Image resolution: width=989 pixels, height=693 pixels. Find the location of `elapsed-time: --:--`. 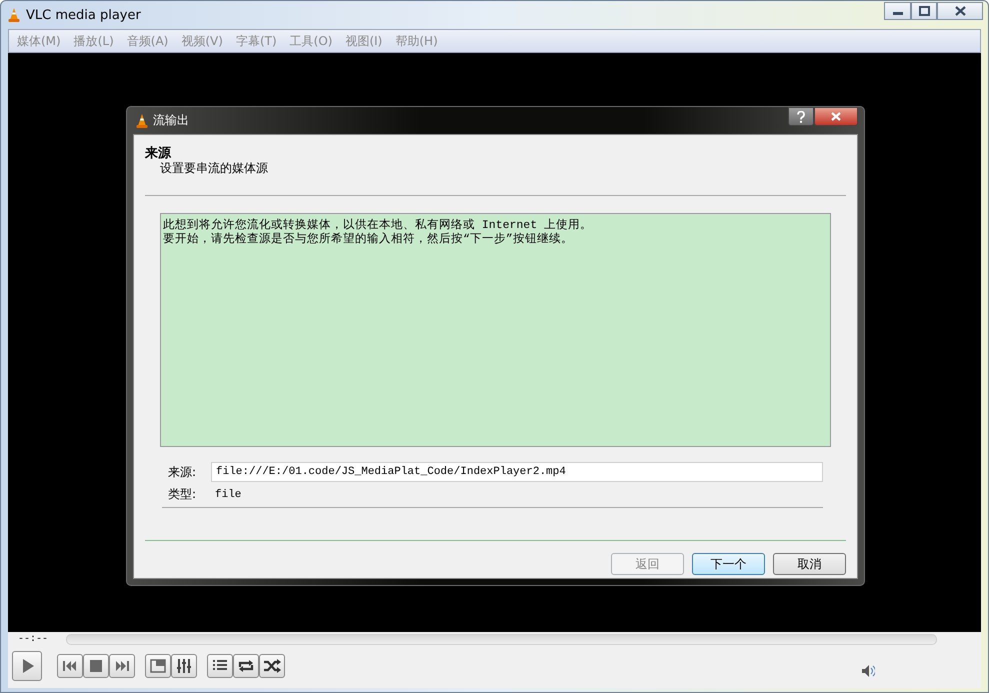

elapsed-time: --:-- is located at coordinates (34, 639).